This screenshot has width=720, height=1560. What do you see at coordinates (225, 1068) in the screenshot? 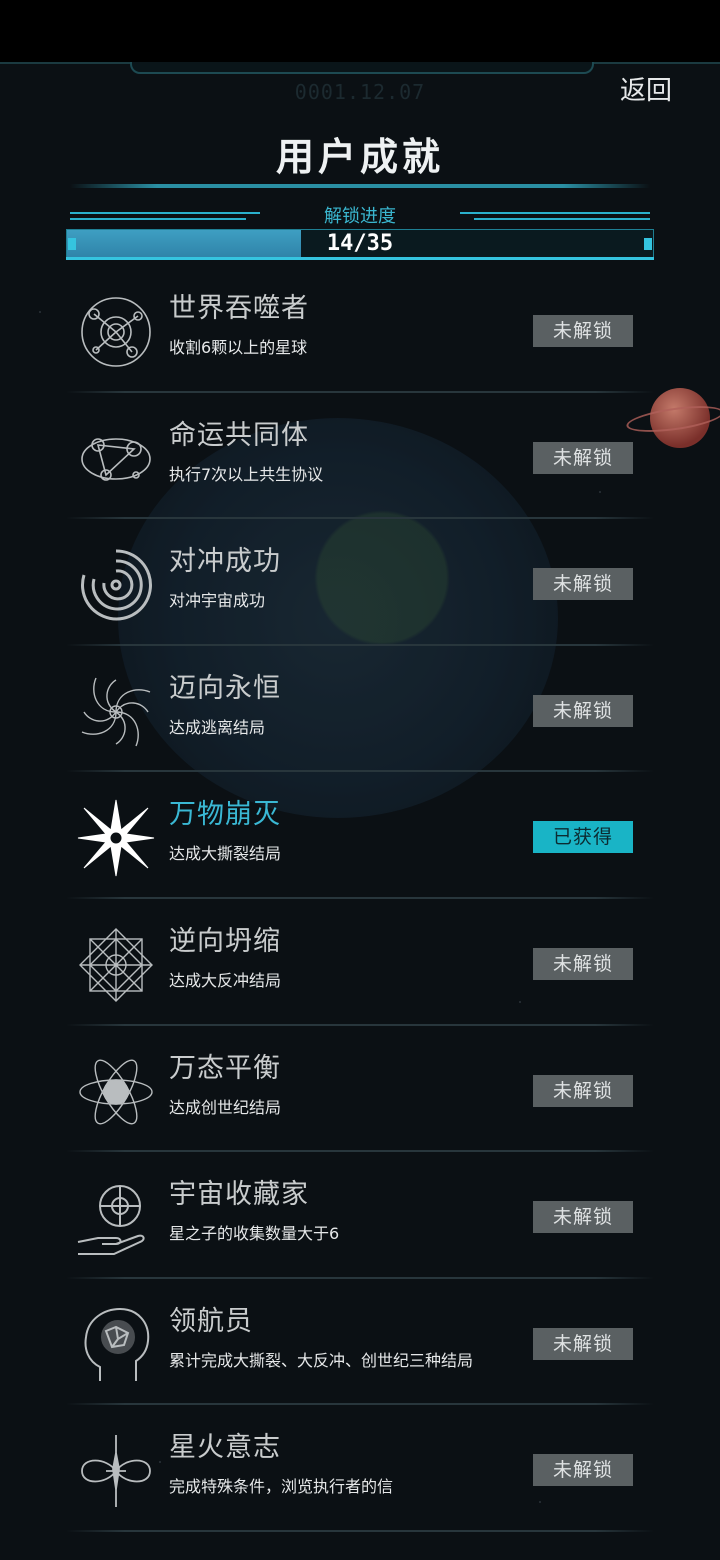
I see `achievement-name: 万态平衡` at bounding box center [225, 1068].